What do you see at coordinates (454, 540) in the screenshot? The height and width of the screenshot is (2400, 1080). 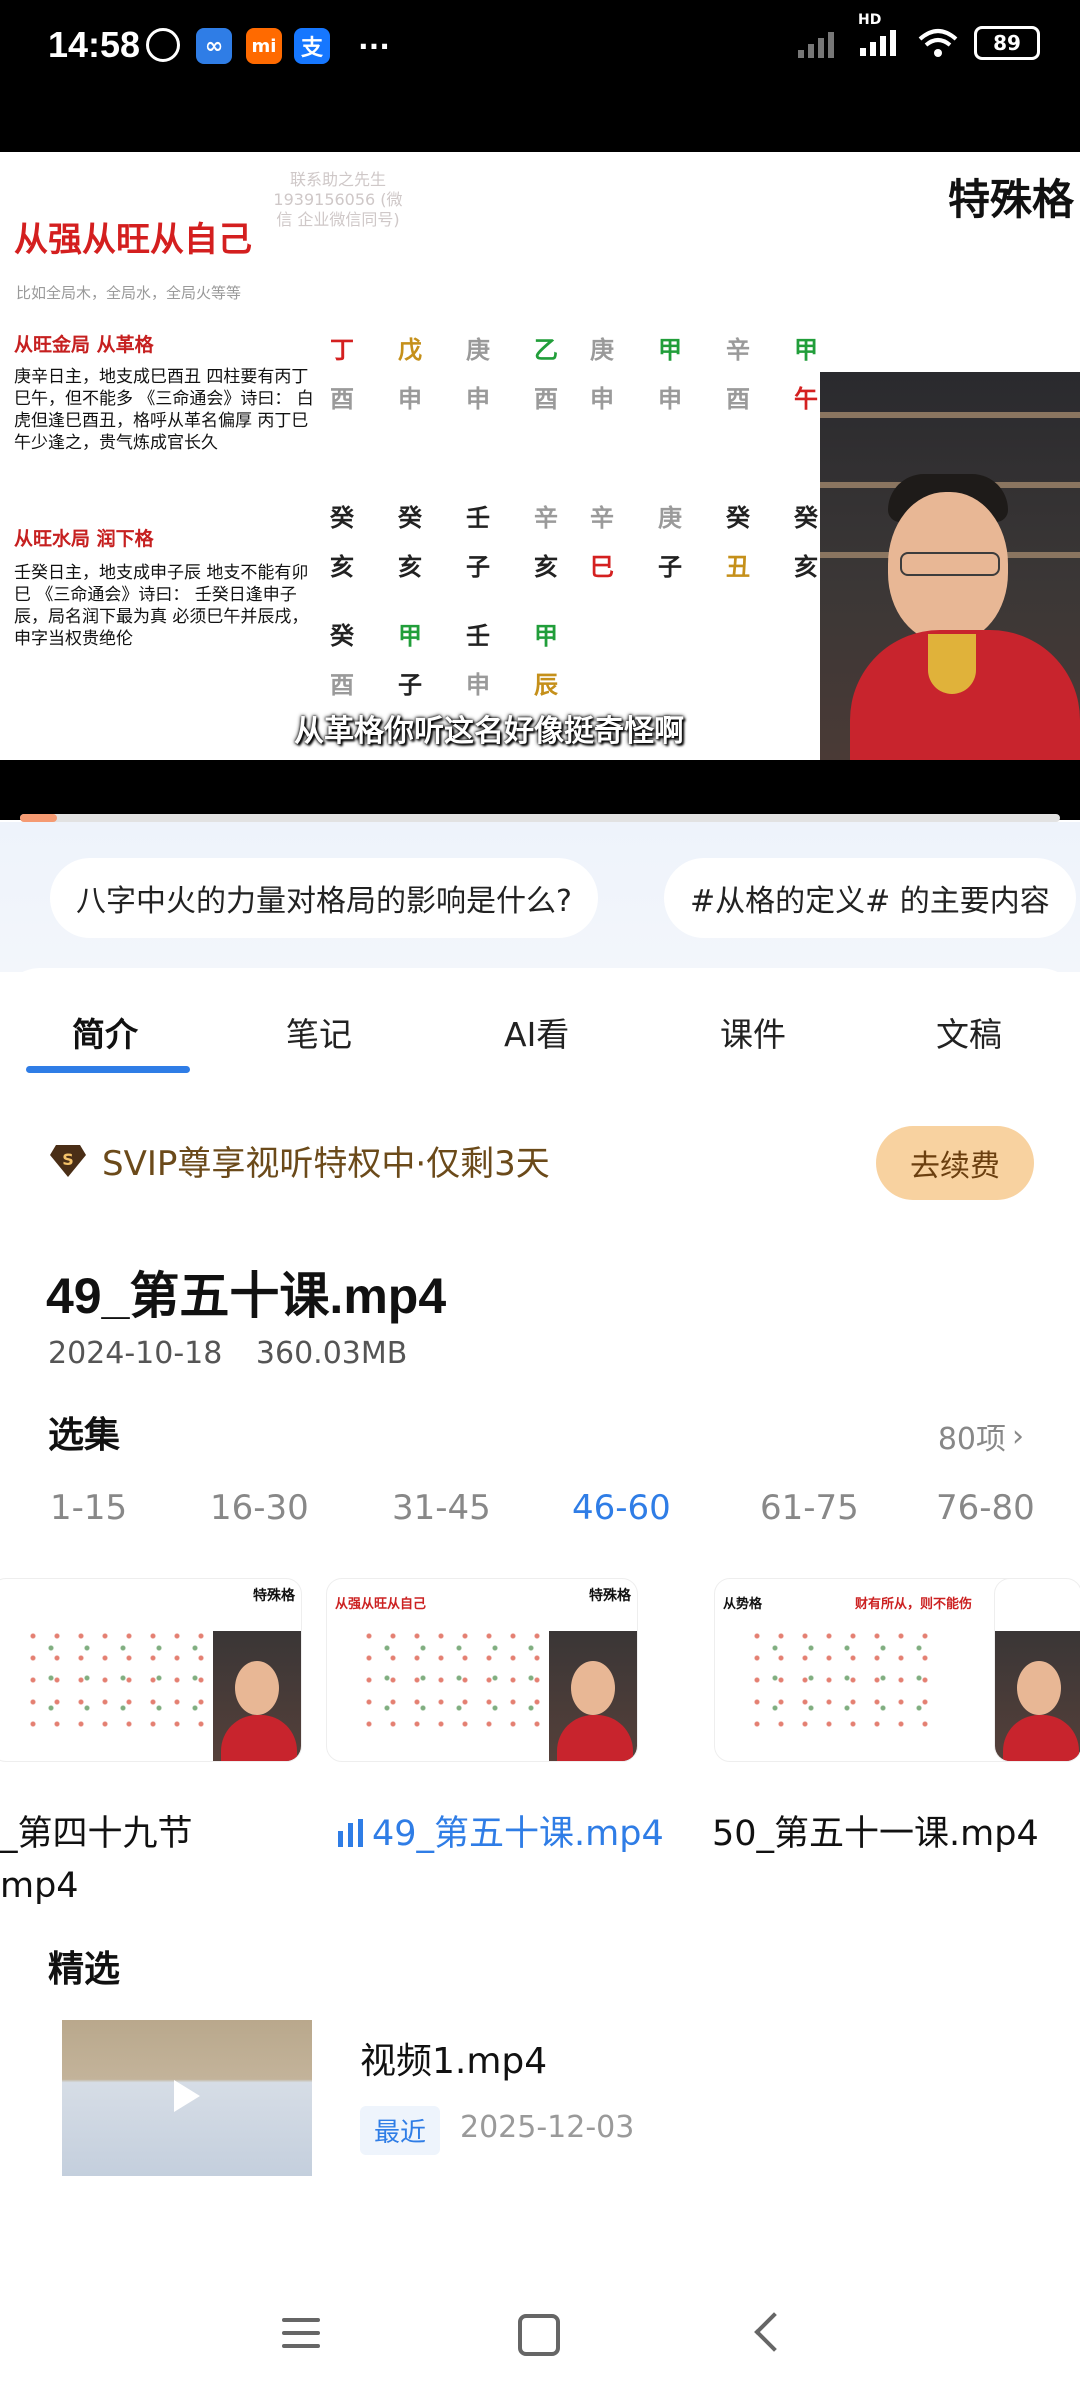 I see `bazi-chart: 癸 癸 壬 辛 亥 亥 子 亥` at bounding box center [454, 540].